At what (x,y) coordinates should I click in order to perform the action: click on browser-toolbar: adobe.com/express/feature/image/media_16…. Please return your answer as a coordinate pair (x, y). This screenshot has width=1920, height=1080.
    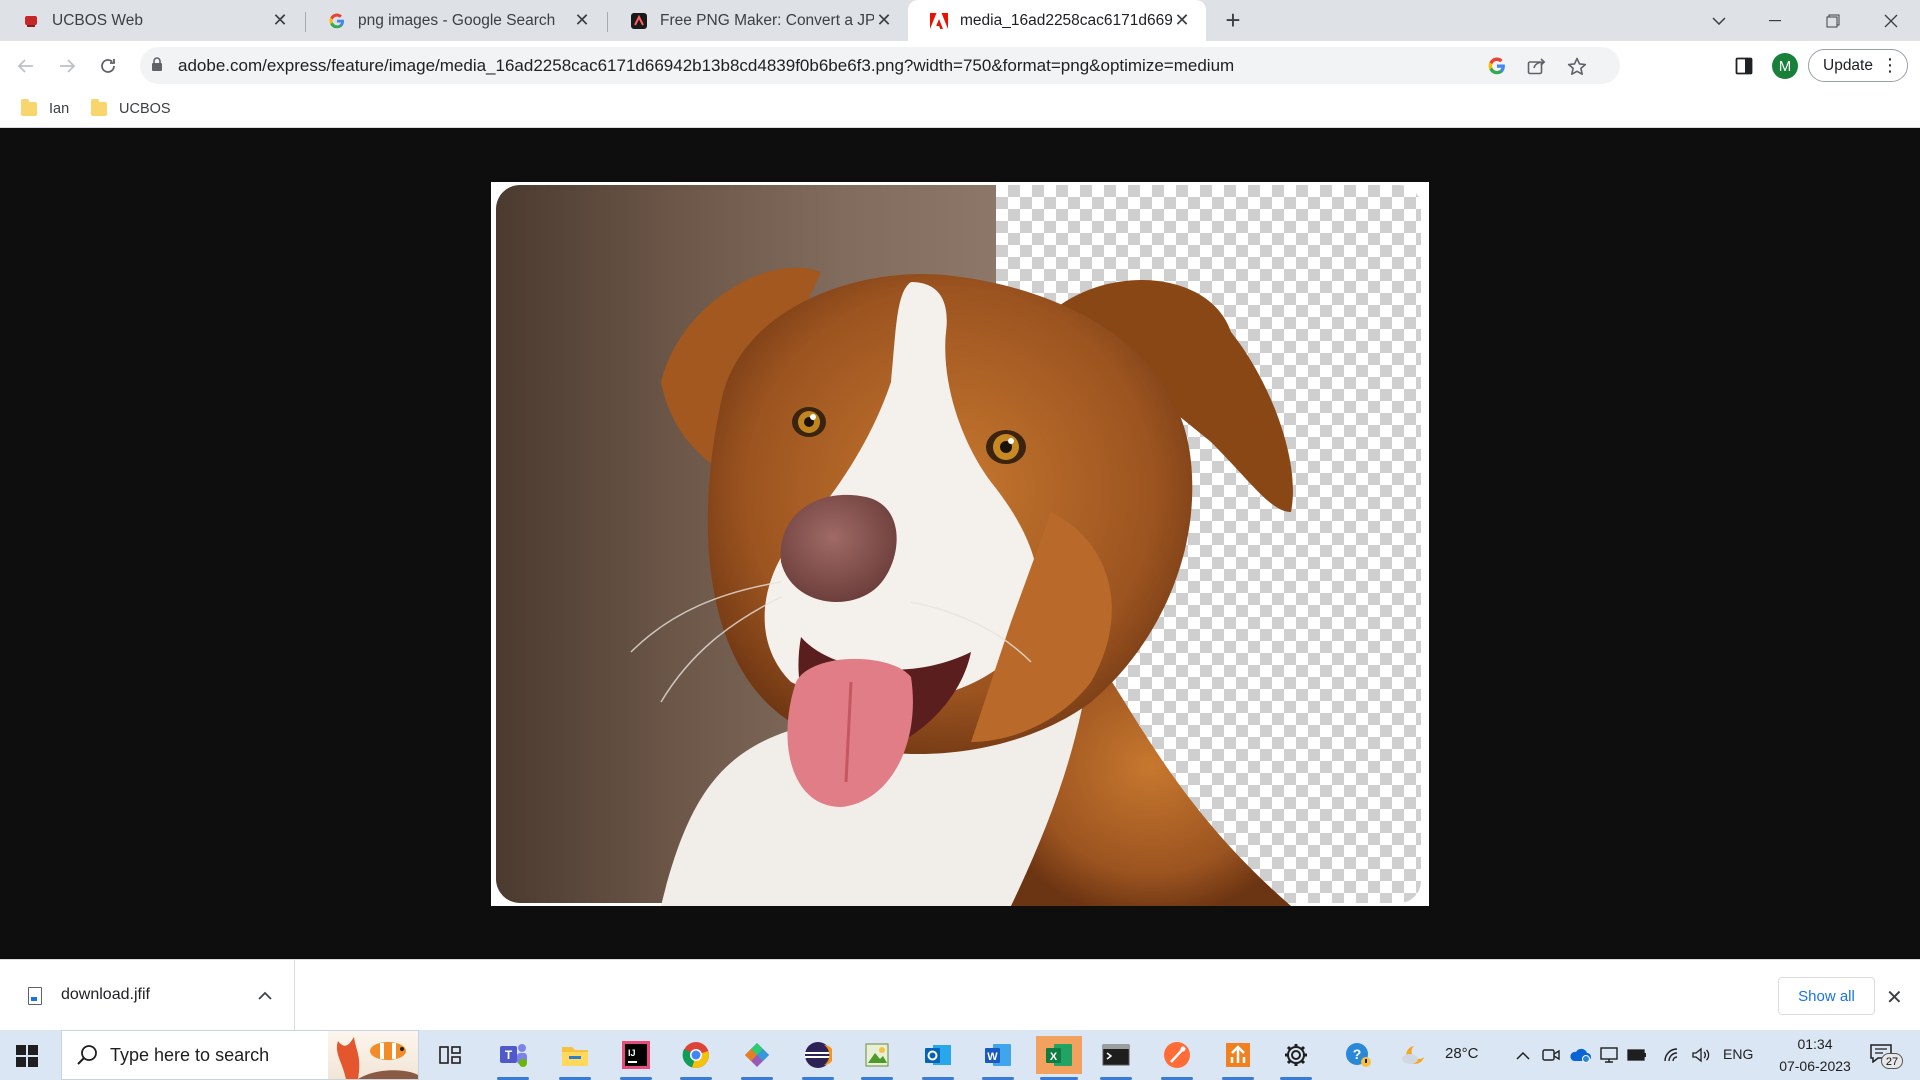
    Looking at the image, I should click on (960, 65).